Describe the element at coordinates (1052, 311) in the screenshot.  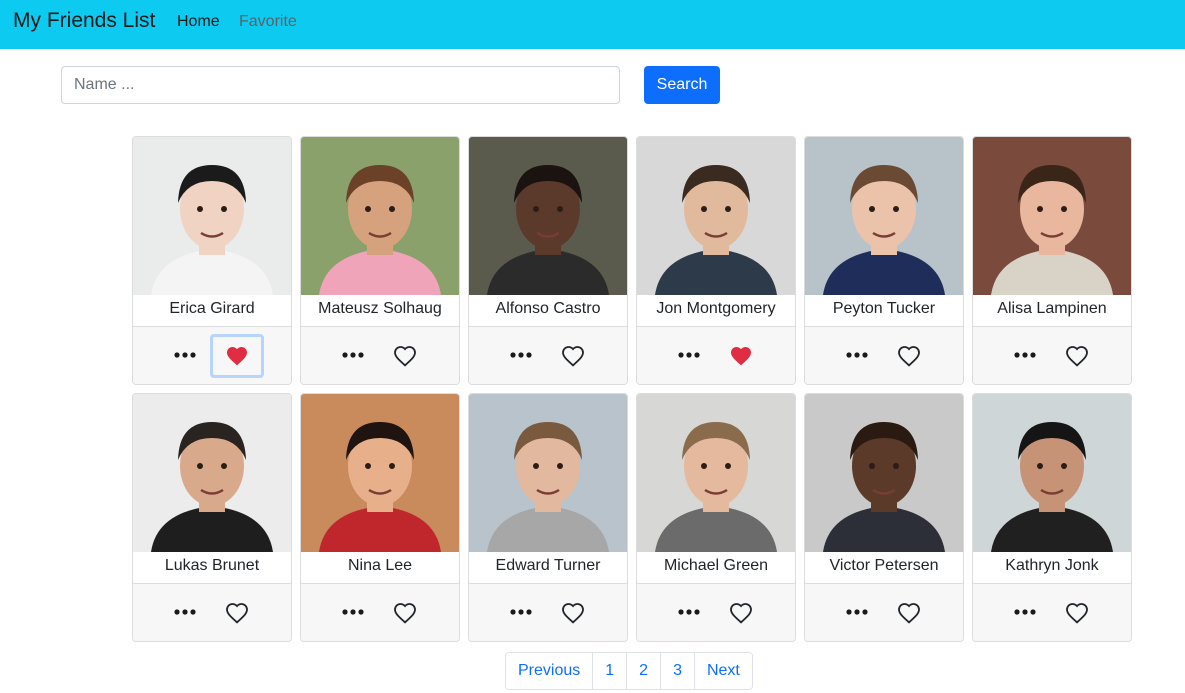
I see `friend-name: Alisa Lampinen` at that location.